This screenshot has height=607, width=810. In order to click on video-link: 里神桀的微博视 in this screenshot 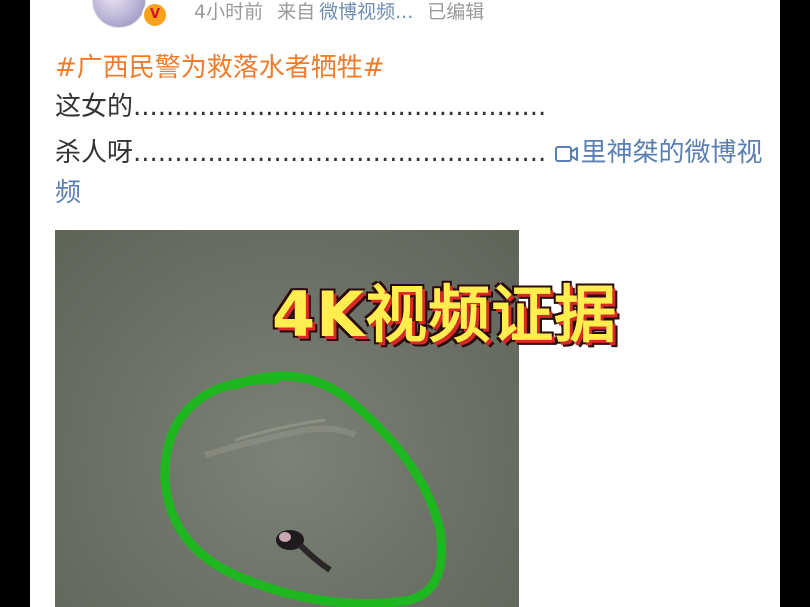, I will do `click(658, 153)`.